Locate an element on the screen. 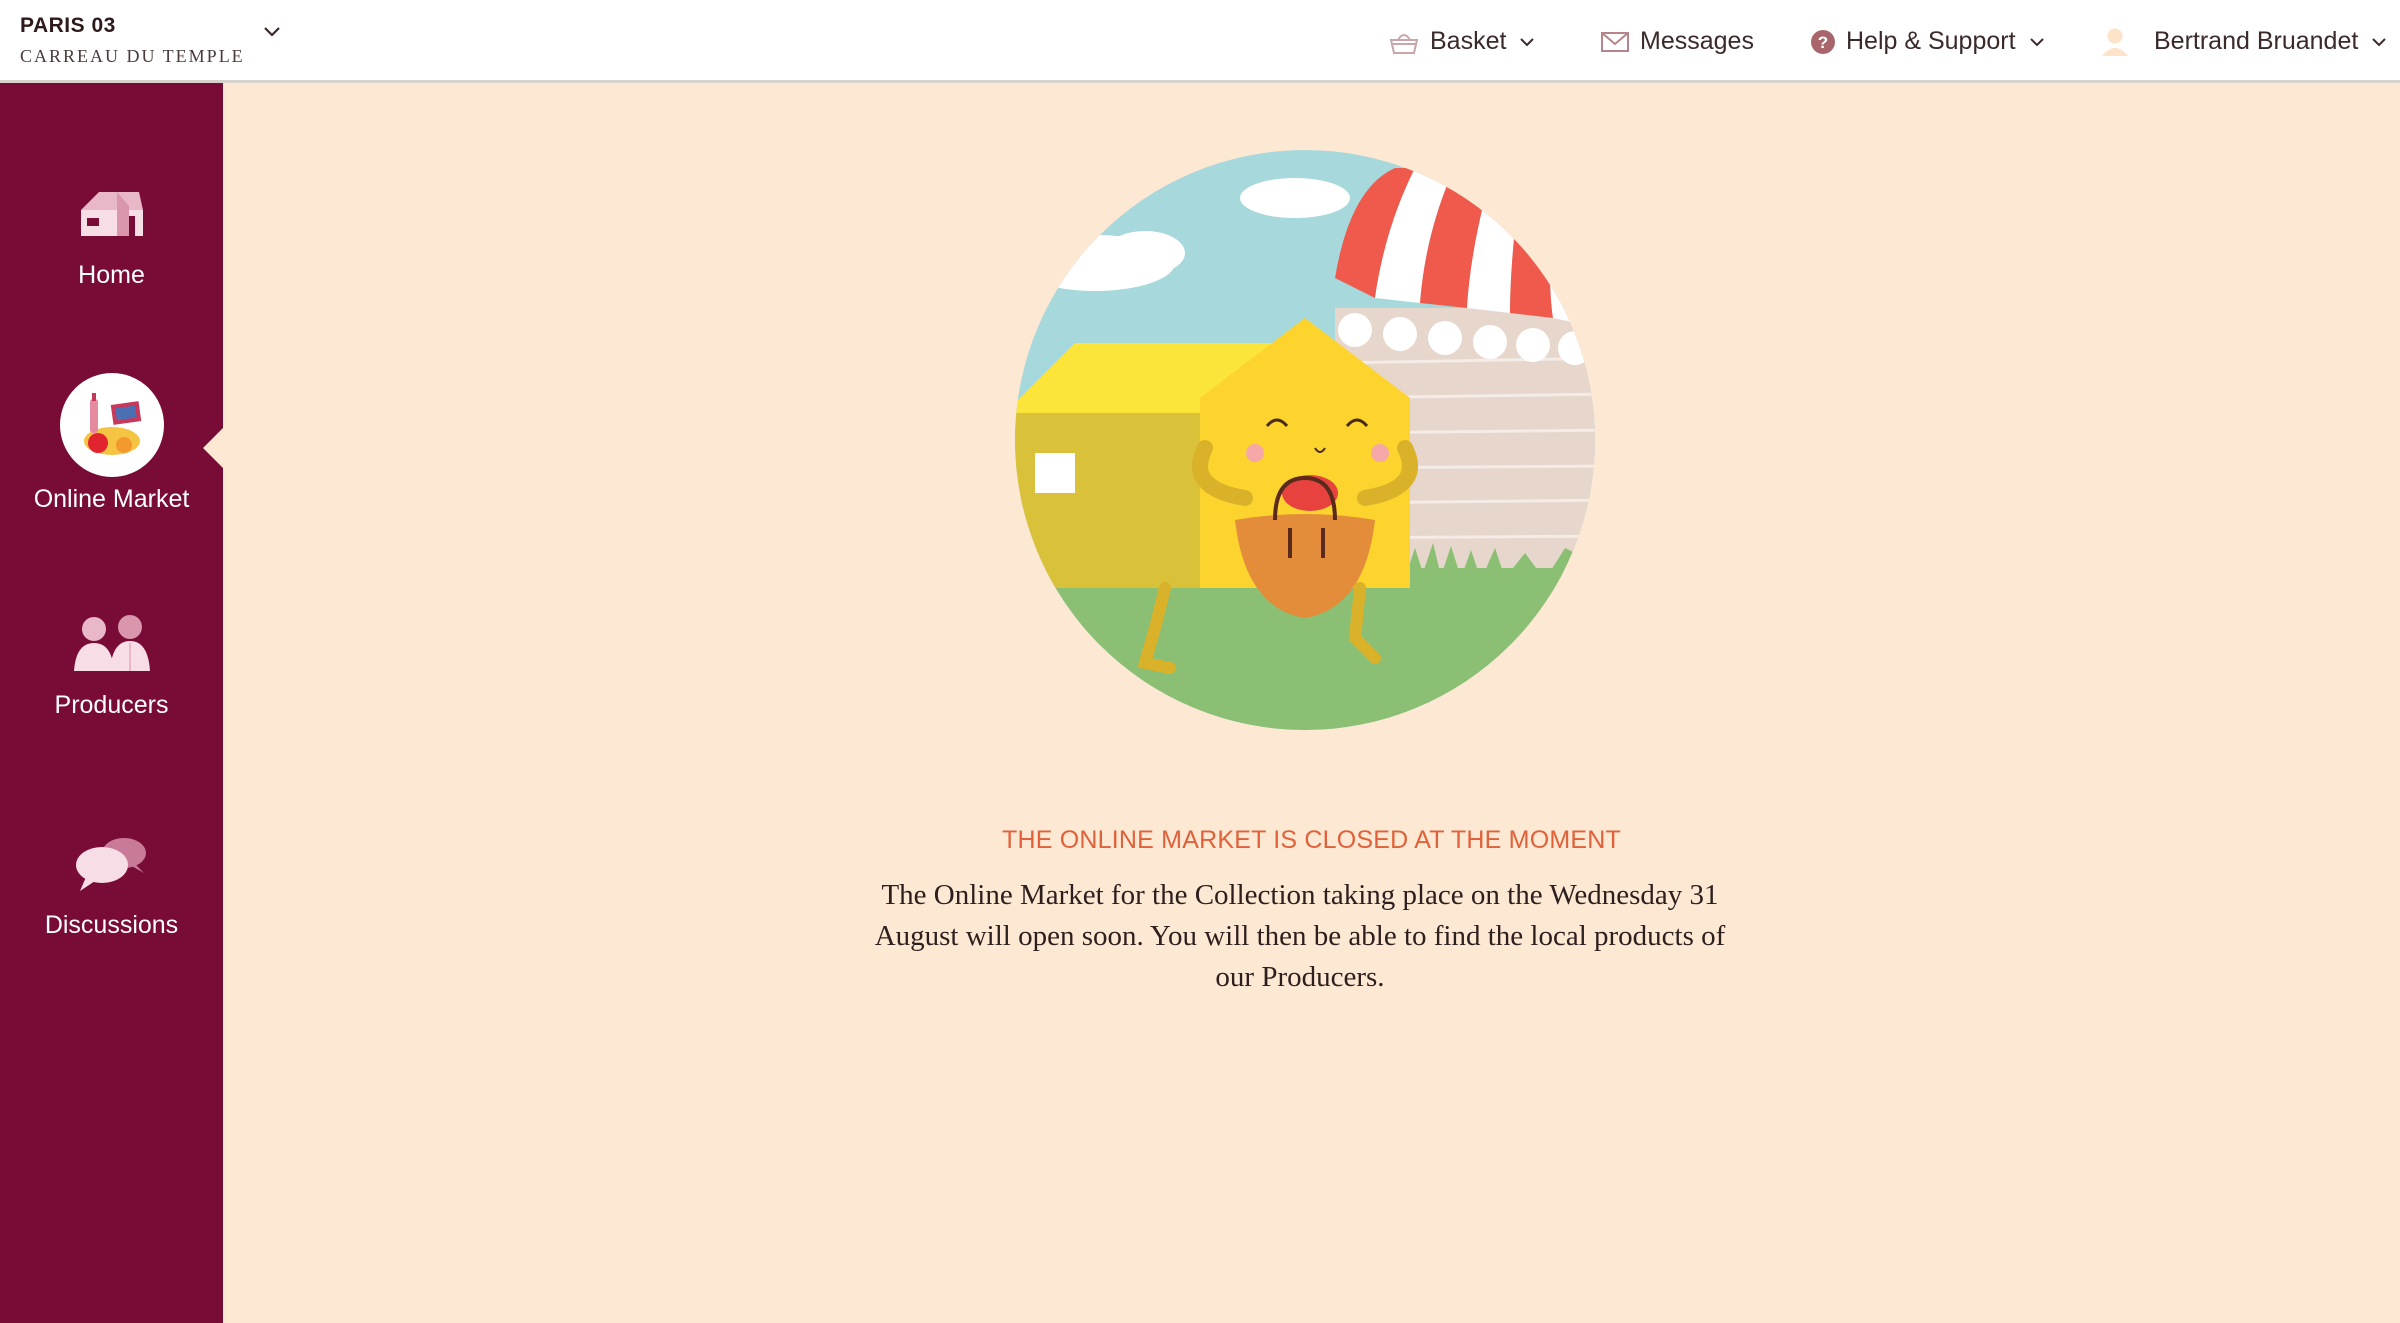 The height and width of the screenshot is (1323, 2400). market-closed-illustration is located at coordinates (1305, 440).